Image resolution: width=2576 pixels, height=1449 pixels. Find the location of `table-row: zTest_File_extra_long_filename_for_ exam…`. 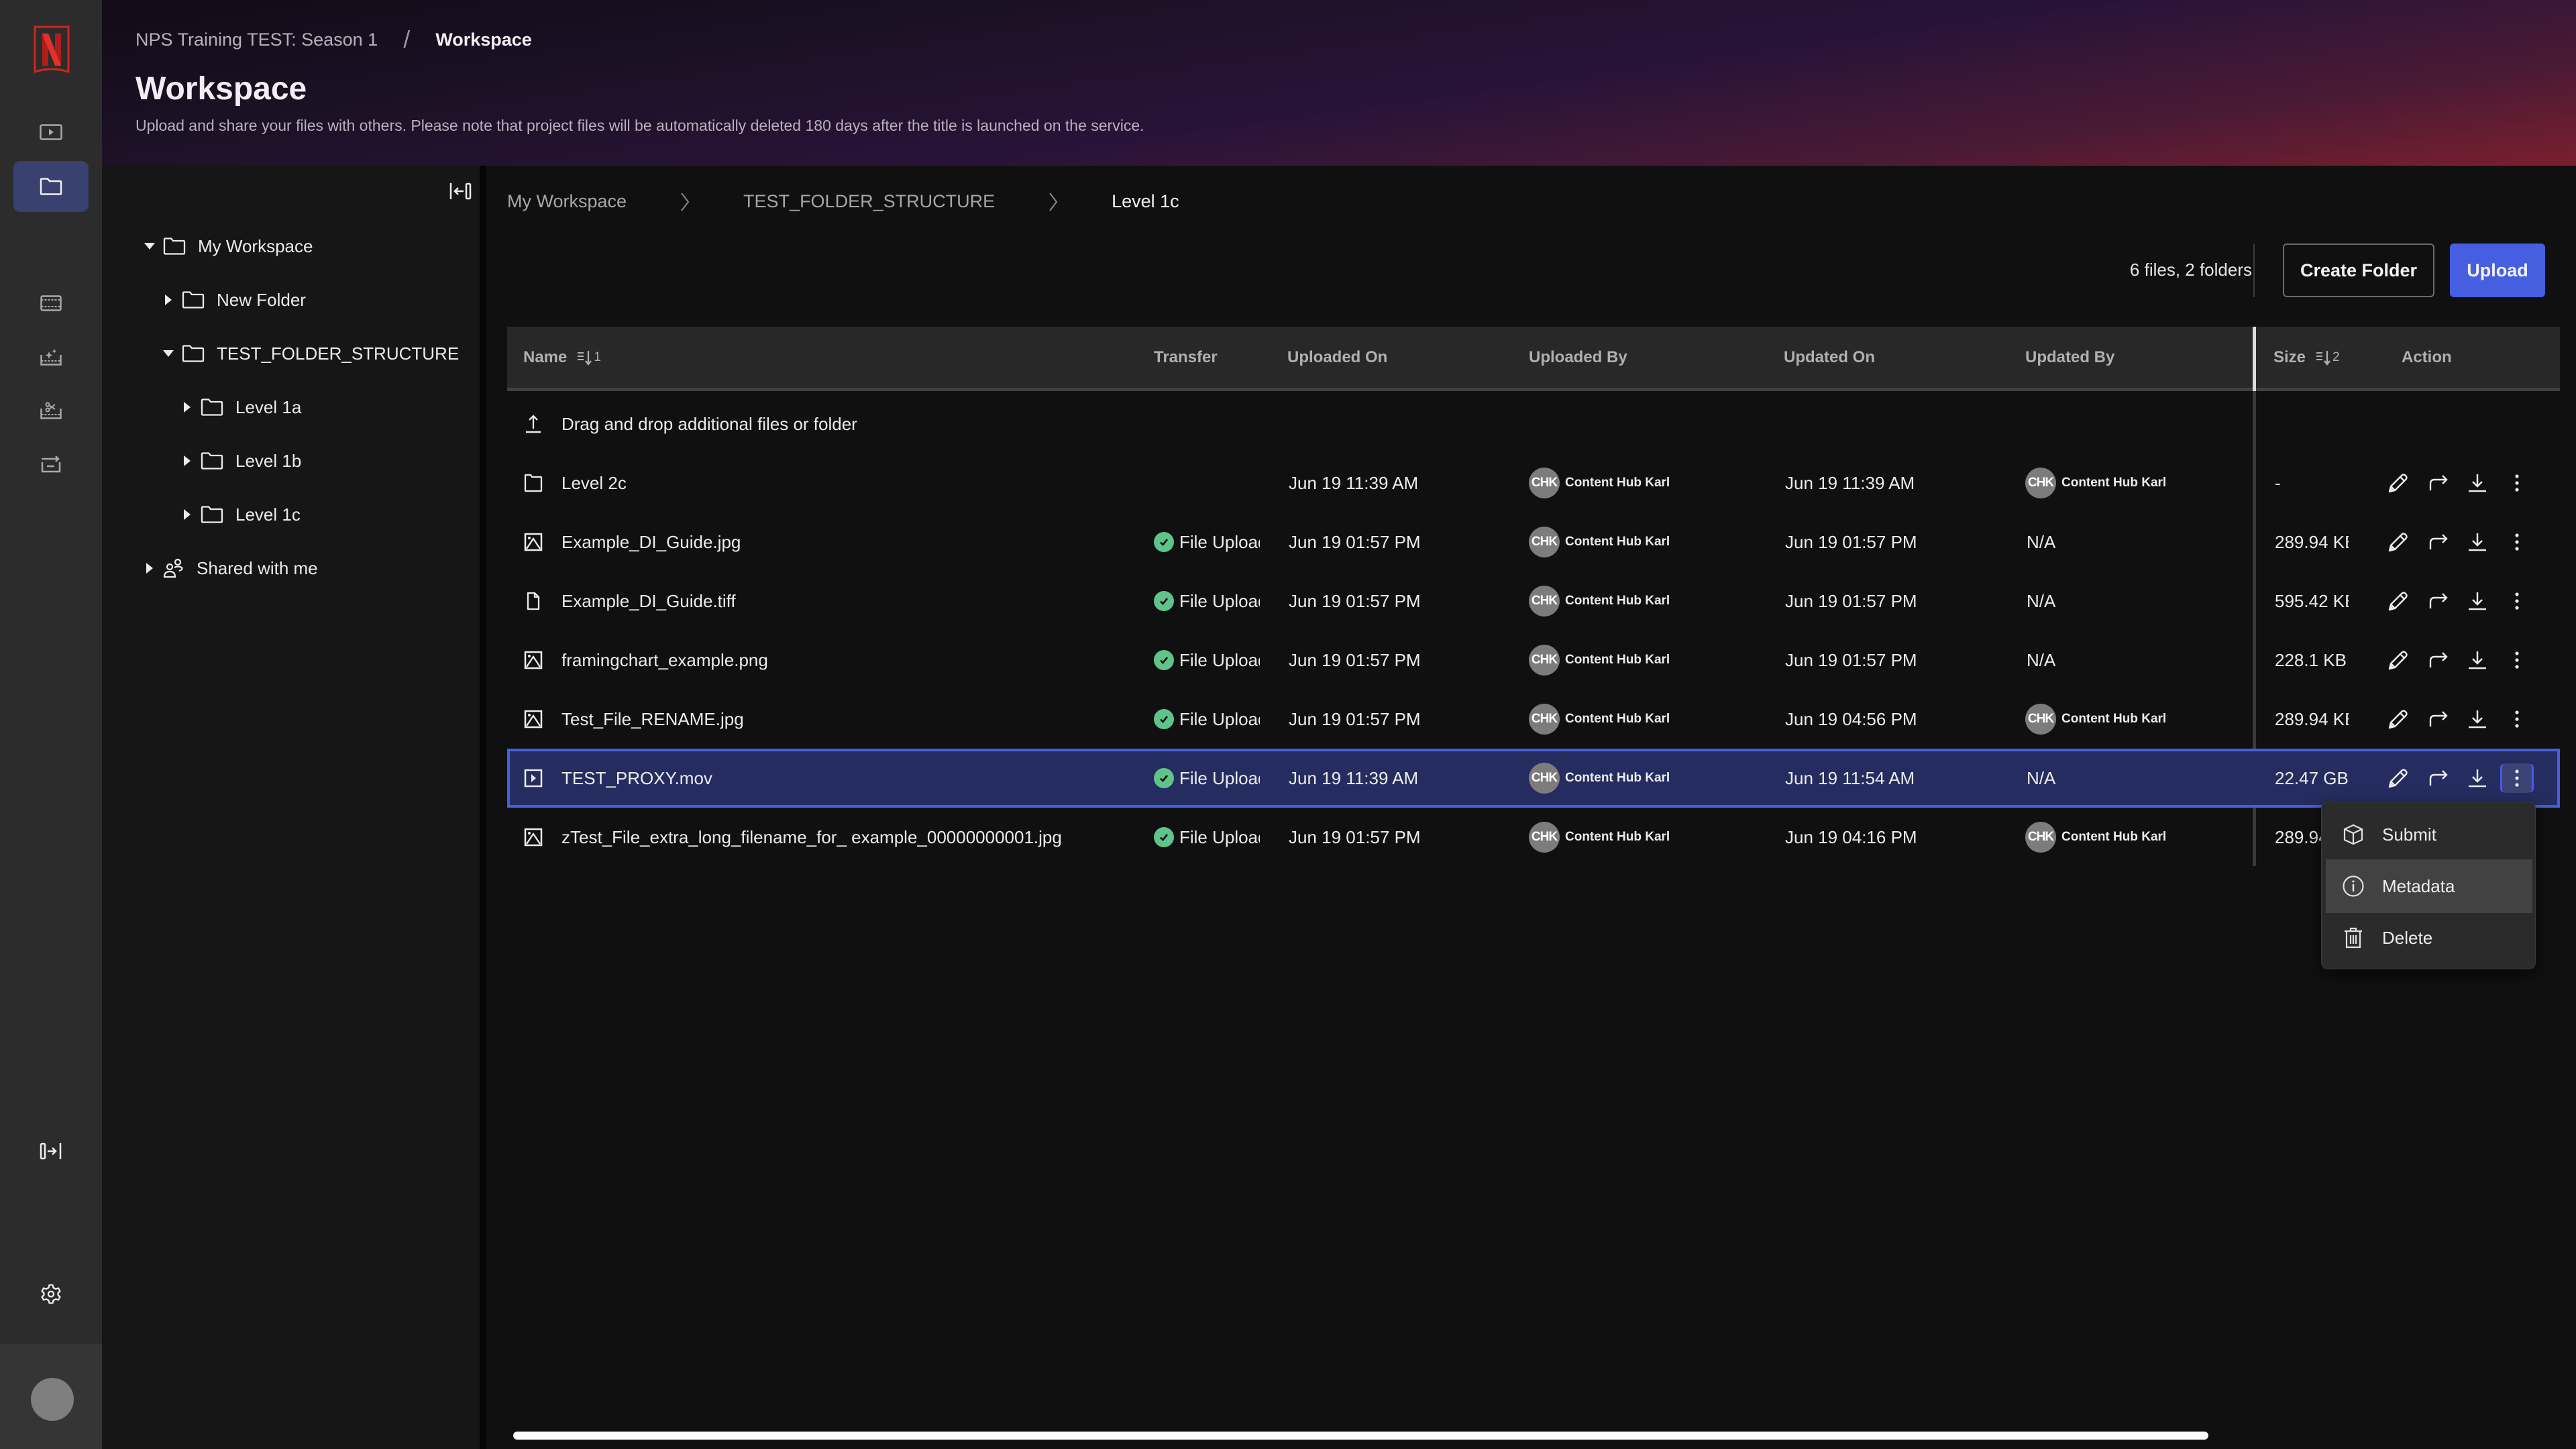

table-row: zTest_File_extra_long_filename_for_ exam… is located at coordinates (1533, 837).